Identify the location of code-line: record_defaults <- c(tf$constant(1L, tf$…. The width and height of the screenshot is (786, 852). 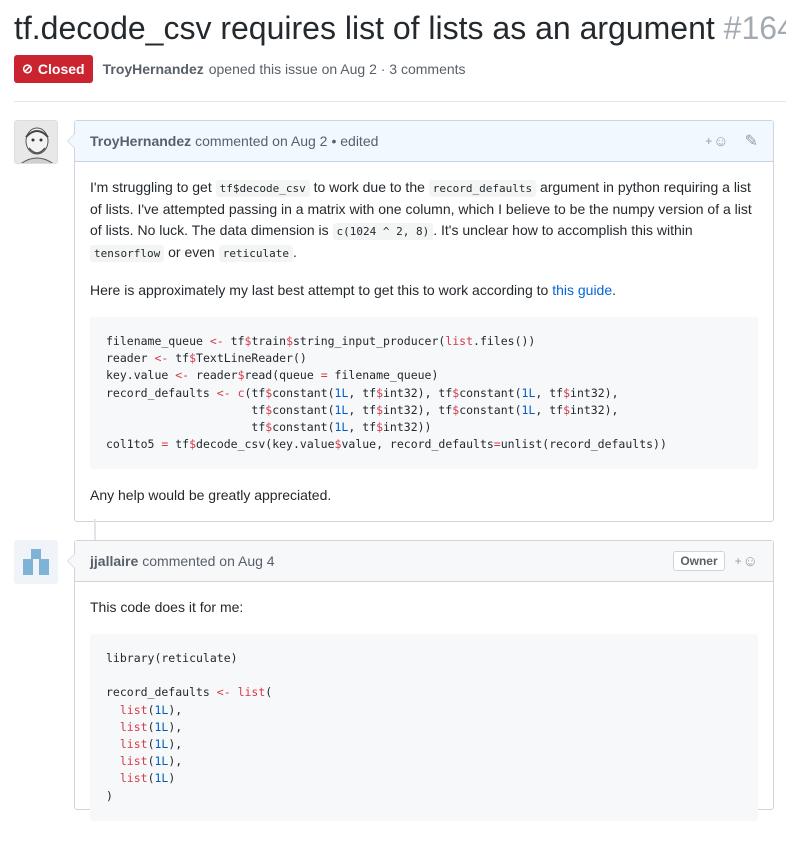
(362, 392).